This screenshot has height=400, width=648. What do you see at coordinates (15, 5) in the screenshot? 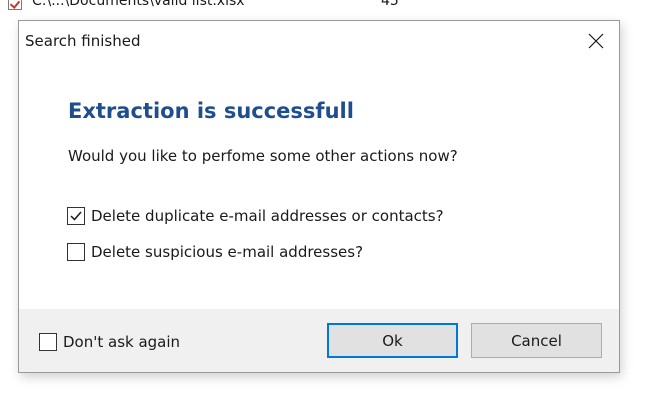
I see `excel-file-icon` at bounding box center [15, 5].